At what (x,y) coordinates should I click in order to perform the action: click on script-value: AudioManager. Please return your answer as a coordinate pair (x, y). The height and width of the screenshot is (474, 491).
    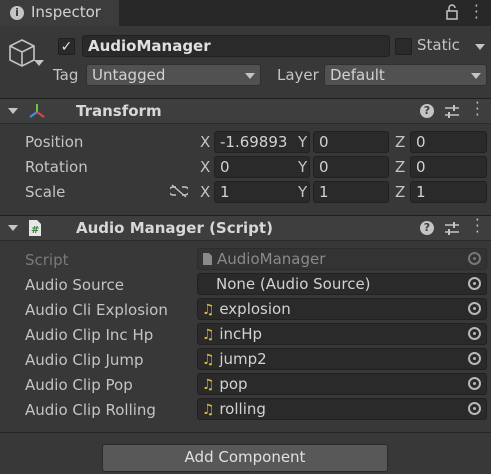
    Looking at the image, I should click on (271, 259).